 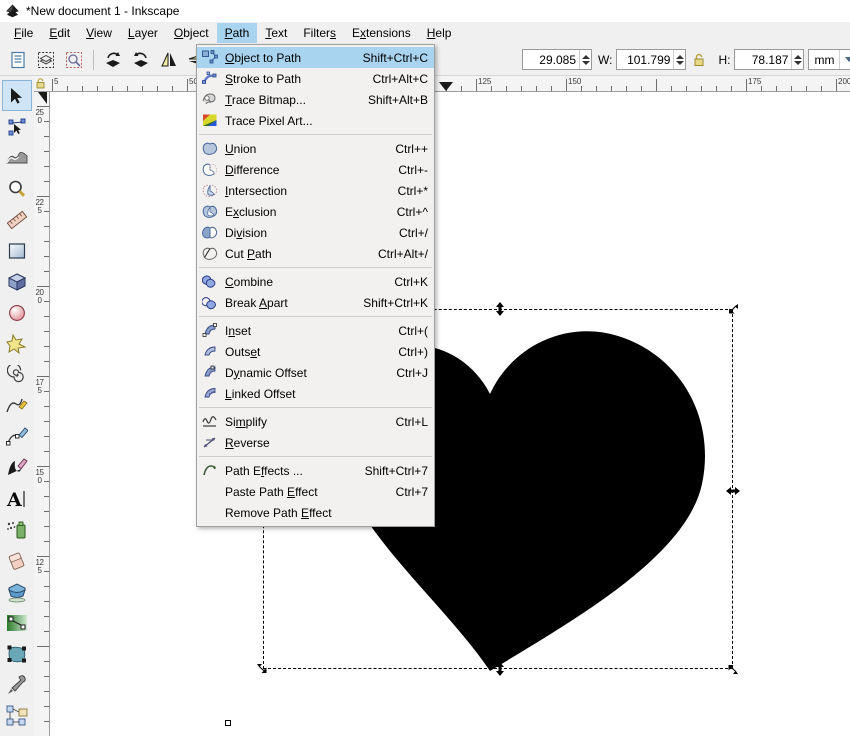 I want to click on connector-tool, so click(x=17, y=715).